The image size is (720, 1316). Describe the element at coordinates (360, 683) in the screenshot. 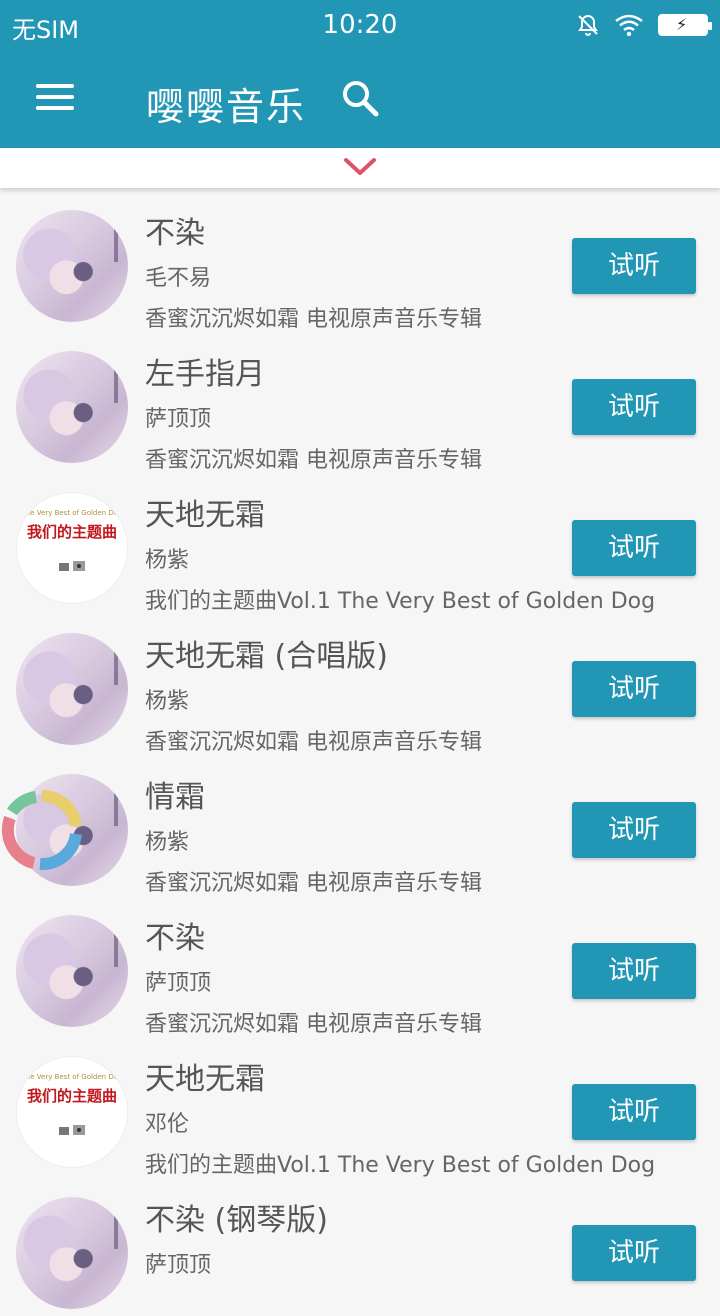

I see `song-row: 天地无霜 (合唱版) 杨紫 香蜜沉沉烬如霜 电视原声音乐专辑 试听` at that location.